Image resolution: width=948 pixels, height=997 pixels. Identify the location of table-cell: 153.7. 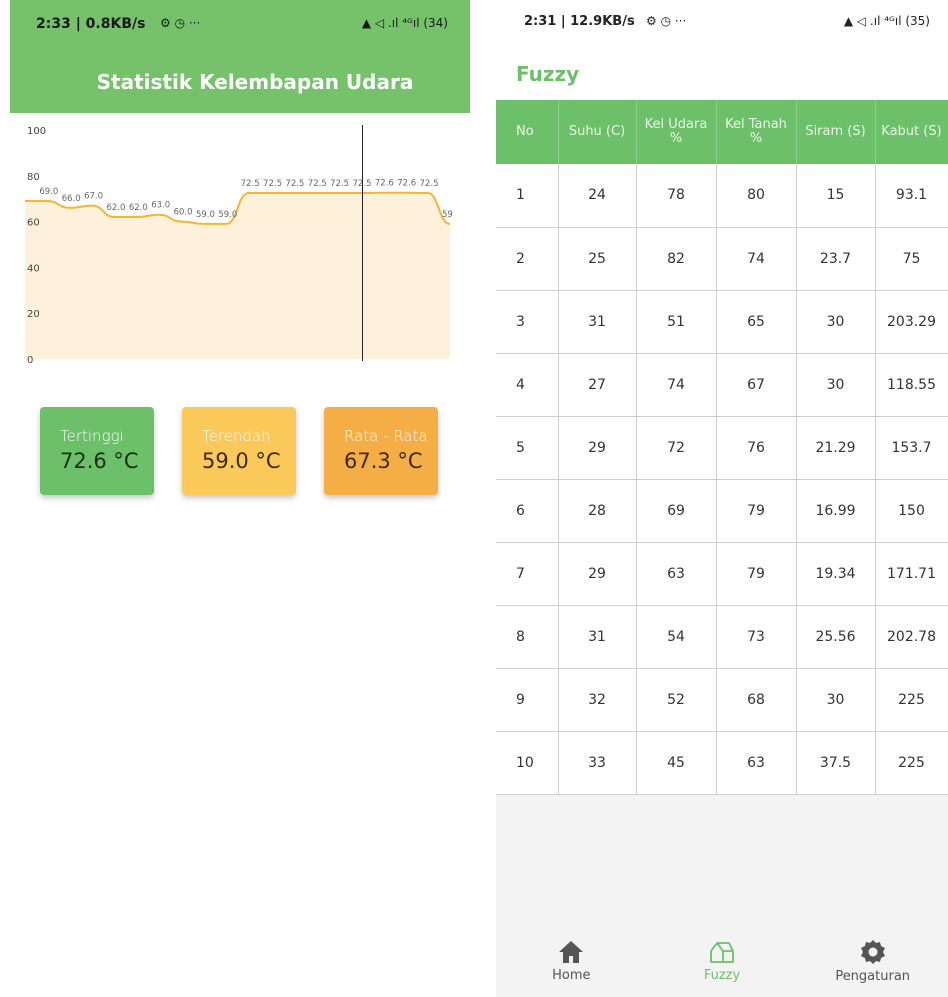
(911, 448).